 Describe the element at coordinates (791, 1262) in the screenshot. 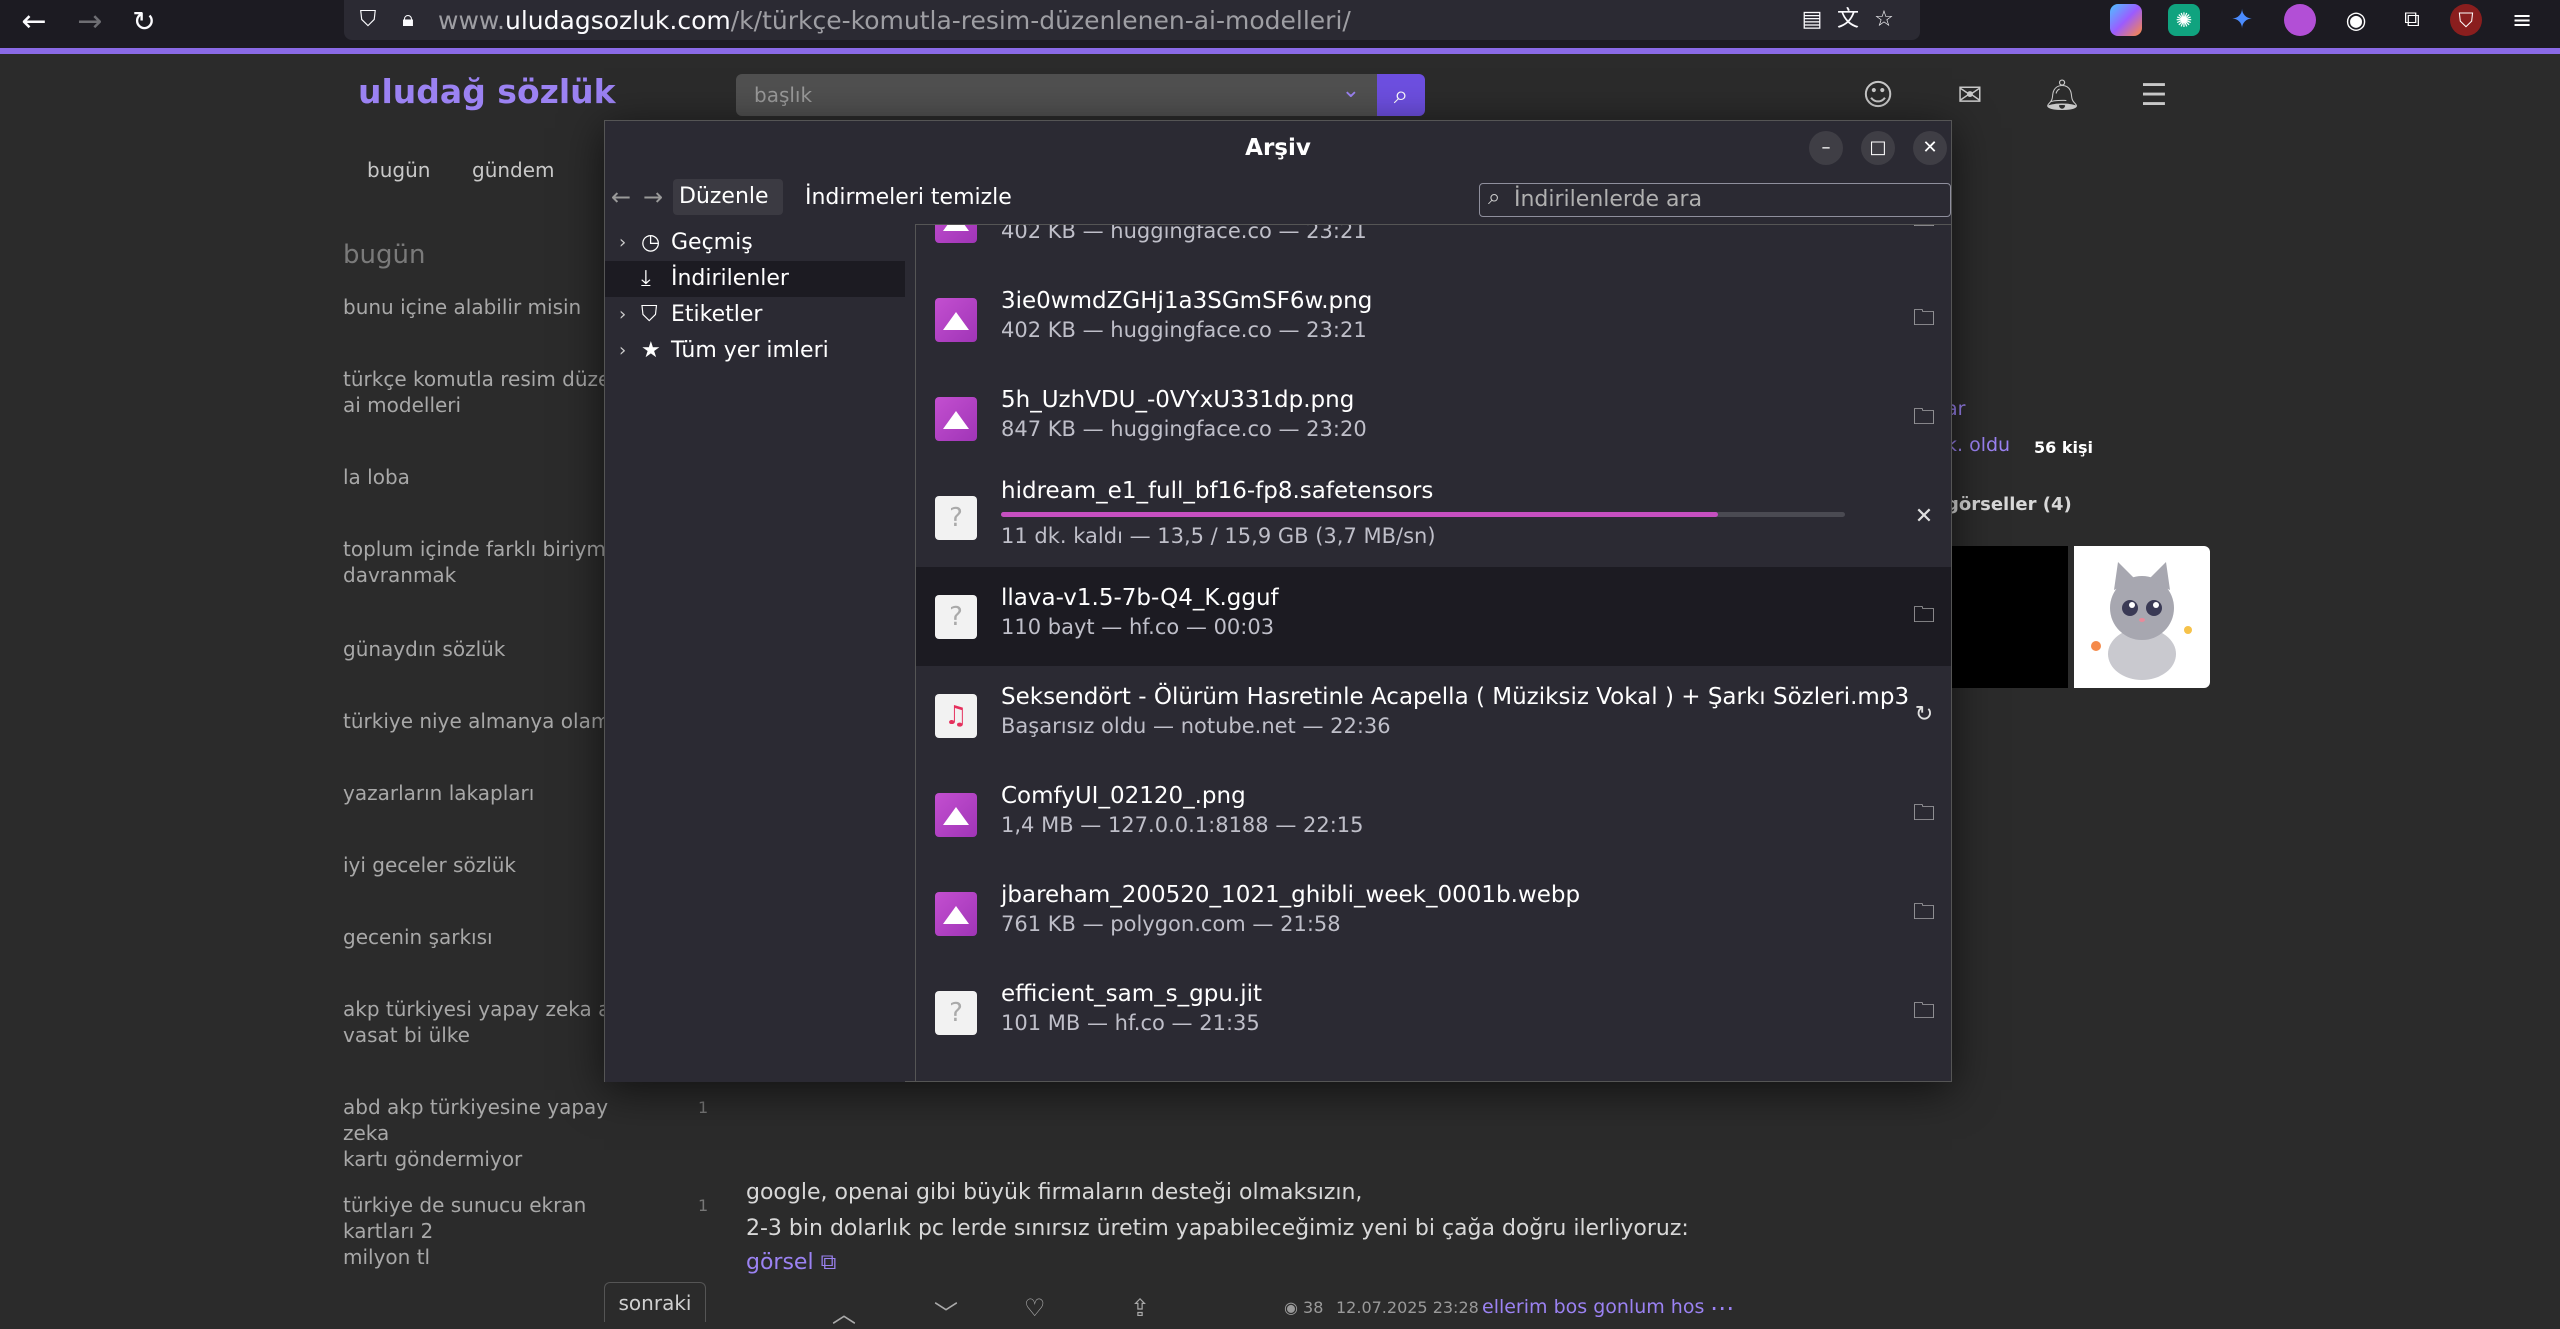

I see `entry-link: görsel ⧉` at that location.